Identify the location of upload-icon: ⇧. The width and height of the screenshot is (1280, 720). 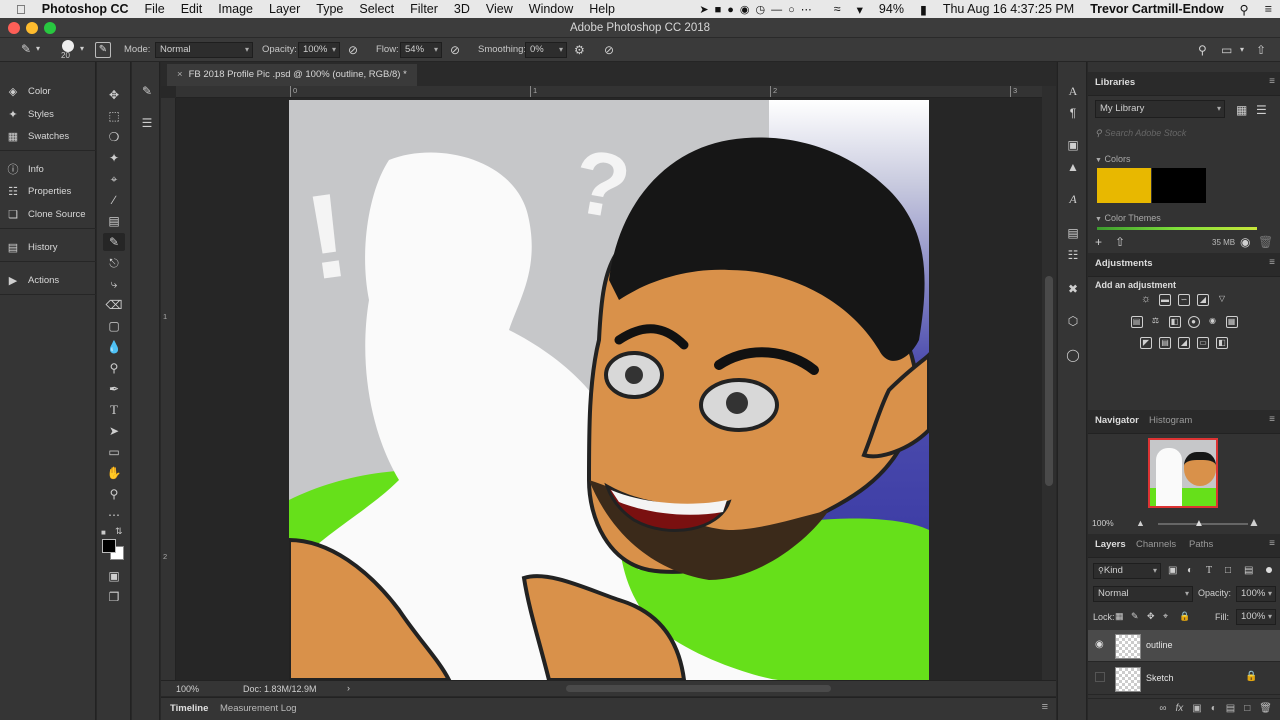
(1120, 242).